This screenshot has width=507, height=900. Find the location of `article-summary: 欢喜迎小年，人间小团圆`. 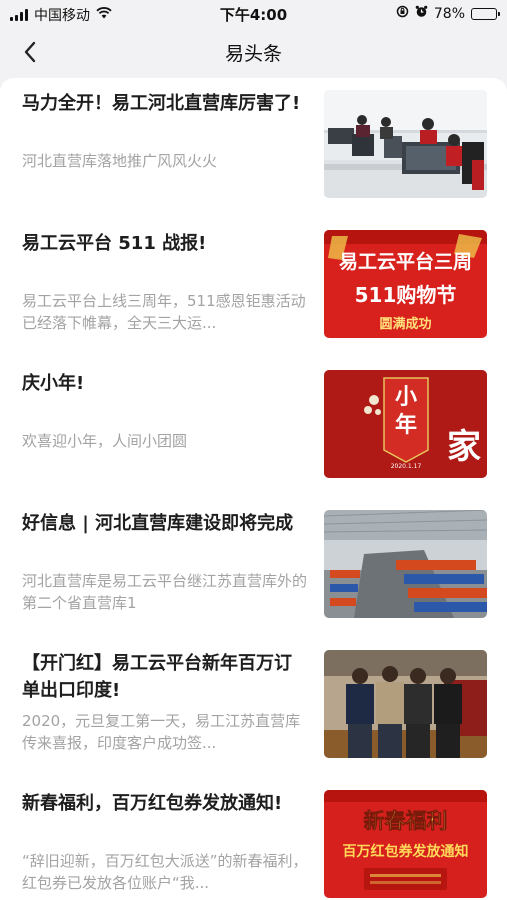

article-summary: 欢喜迎小年，人间小团圆 is located at coordinates (105, 441).